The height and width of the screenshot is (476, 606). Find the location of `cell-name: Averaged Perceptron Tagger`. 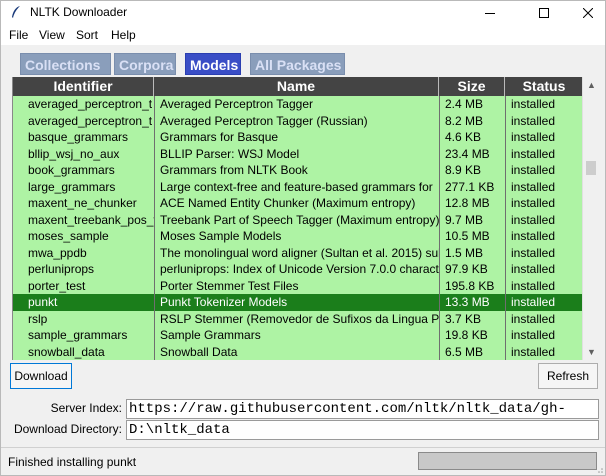

cell-name: Averaged Perceptron Tagger is located at coordinates (236, 104).